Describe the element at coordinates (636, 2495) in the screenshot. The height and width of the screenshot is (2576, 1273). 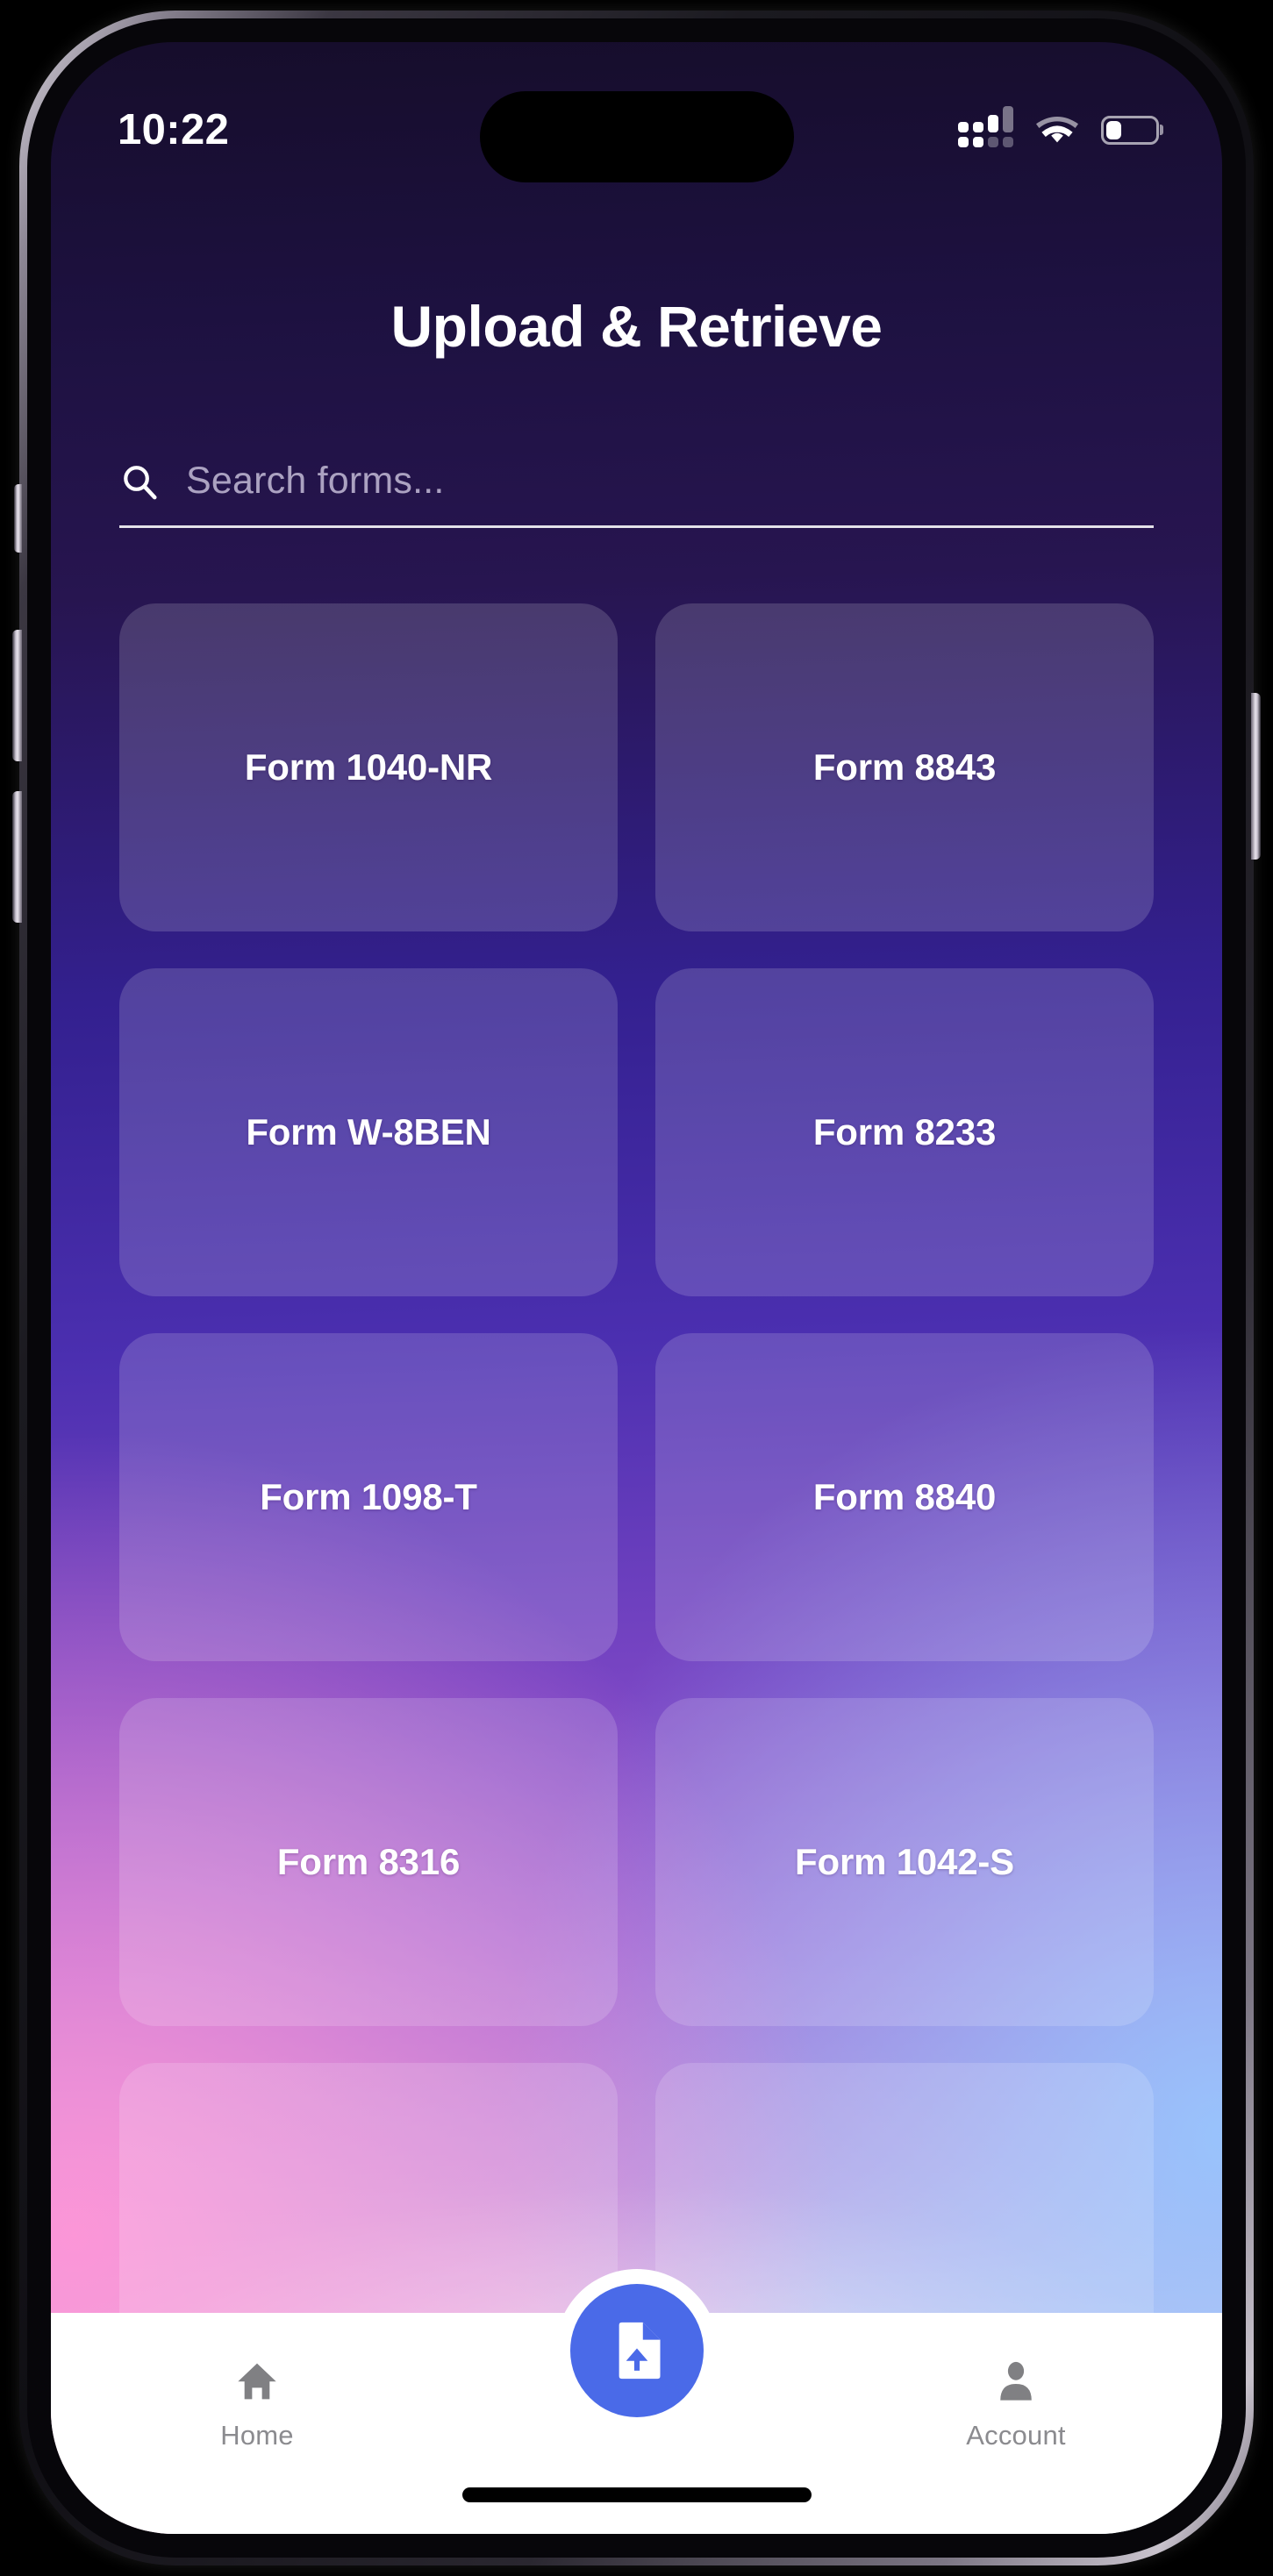
I see `home-indicator` at that location.